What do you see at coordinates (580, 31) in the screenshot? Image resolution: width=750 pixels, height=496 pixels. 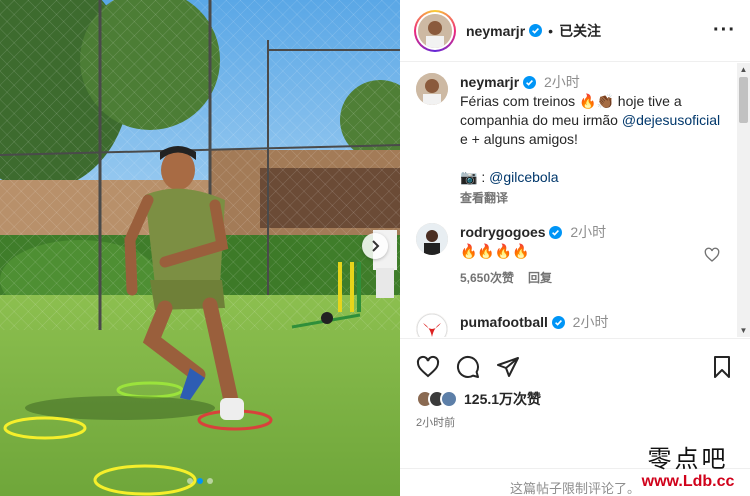 I see `following-button: 已关注` at bounding box center [580, 31].